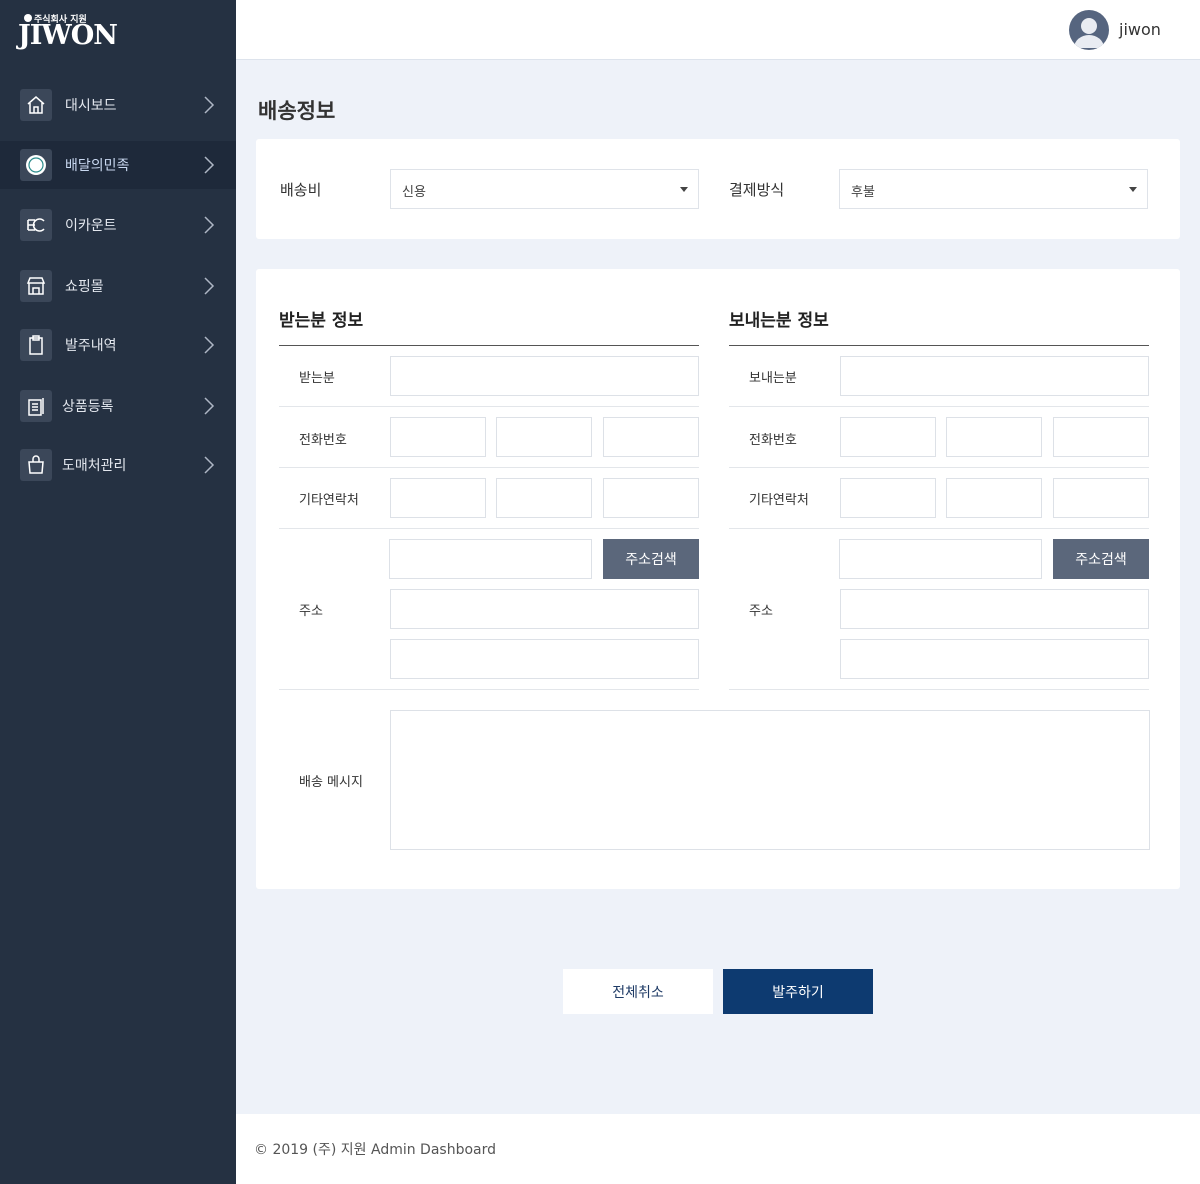 The image size is (1200, 1184). What do you see at coordinates (321, 321) in the screenshot?
I see `receiver-section-title: 받는분 정보` at bounding box center [321, 321].